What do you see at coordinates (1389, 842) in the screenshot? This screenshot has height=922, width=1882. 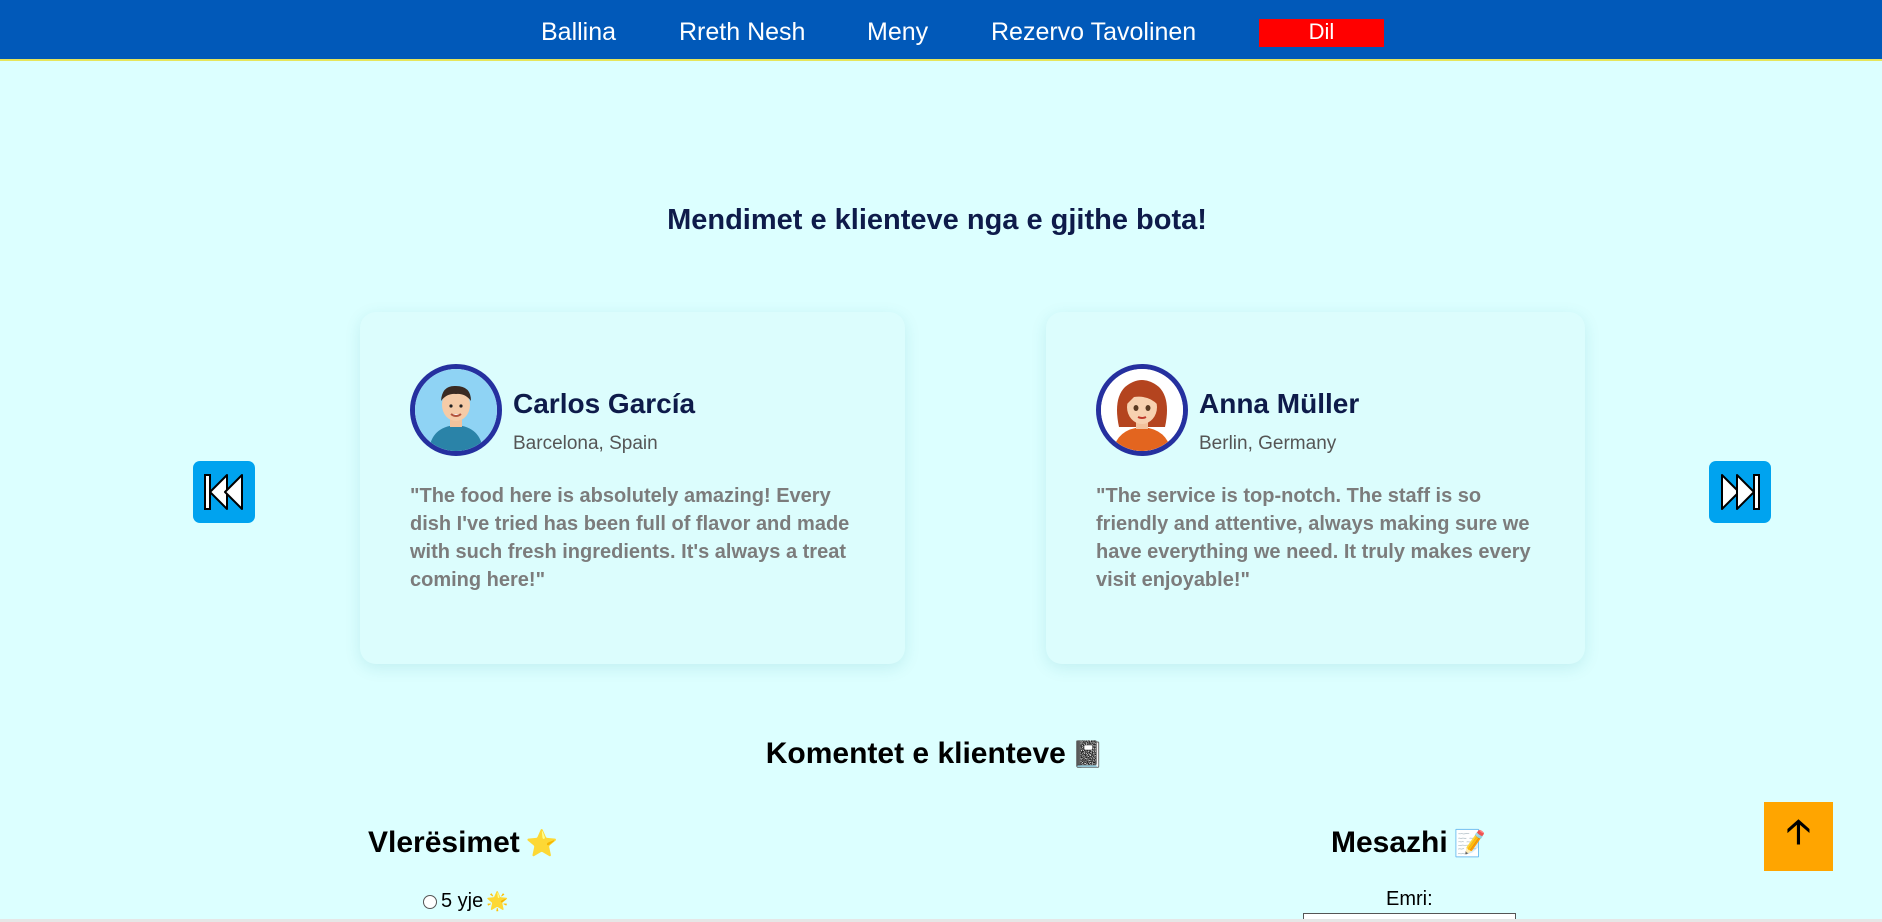 I see `message-title-text: Mesazhi` at bounding box center [1389, 842].